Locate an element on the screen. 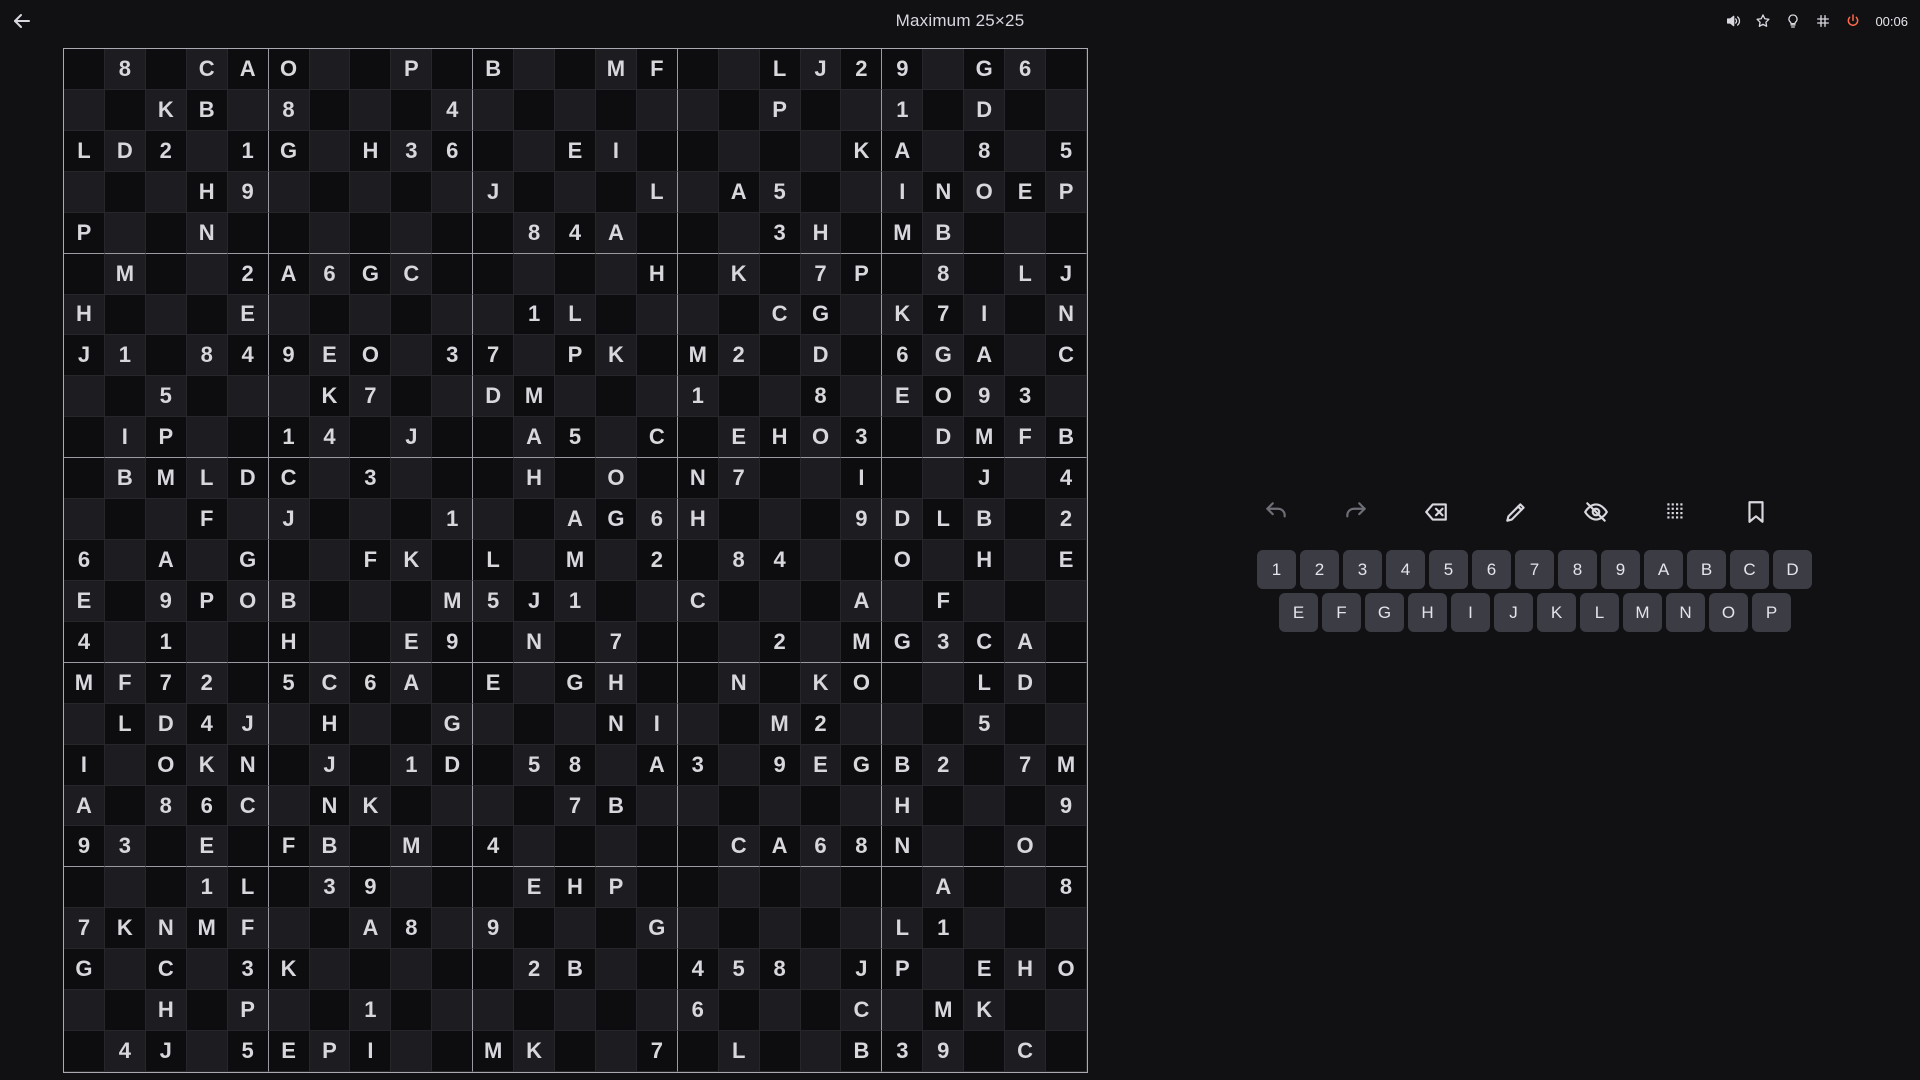 The image size is (1920, 1080). dotted-grid-button is located at coordinates (1676, 512).